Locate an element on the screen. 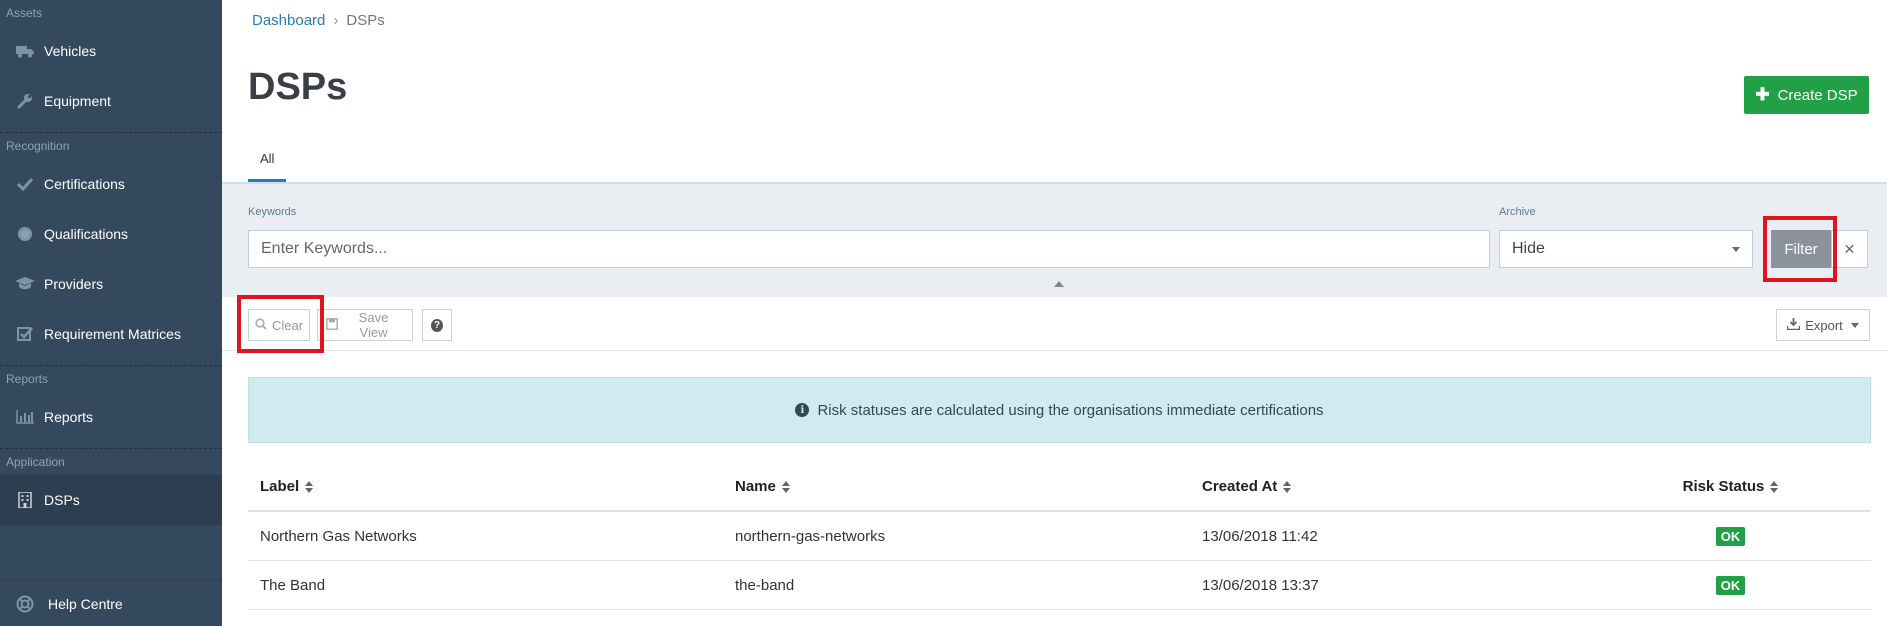  sidebar-item-dsps: DSPs is located at coordinates (111, 500).